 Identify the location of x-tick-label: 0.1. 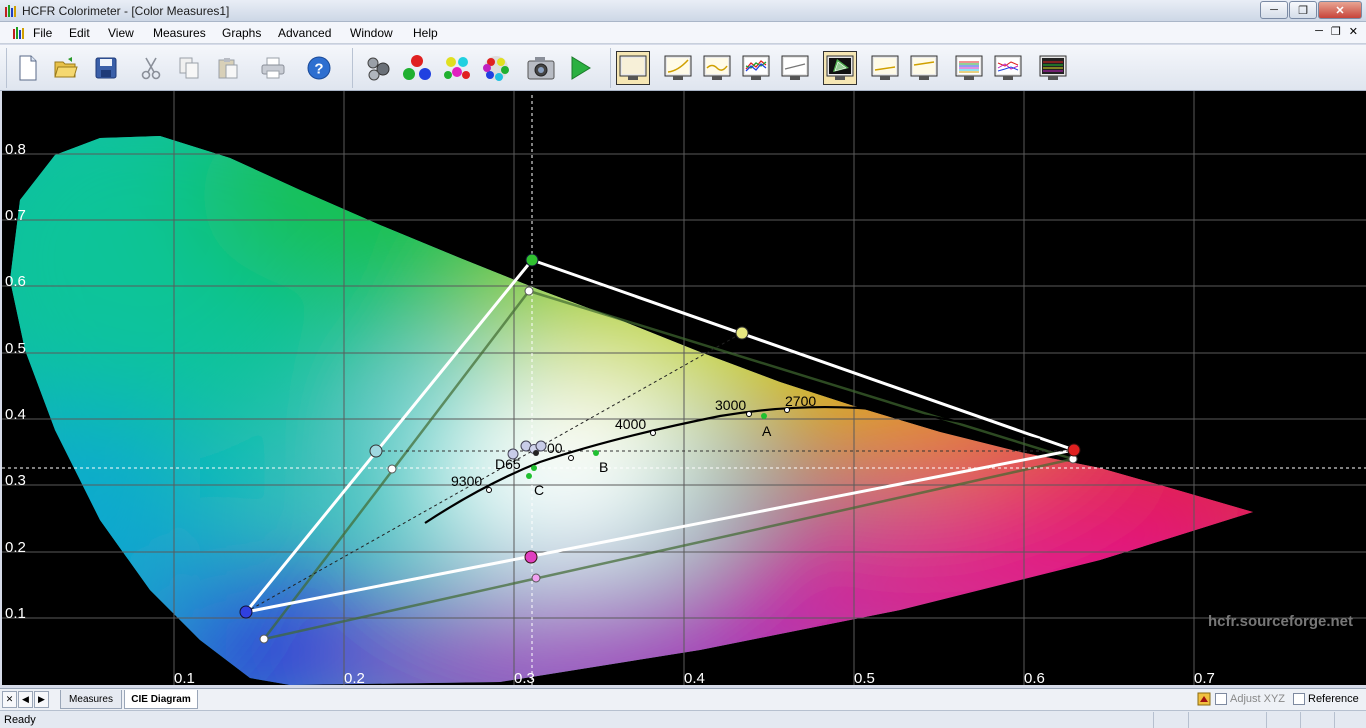
(184, 677).